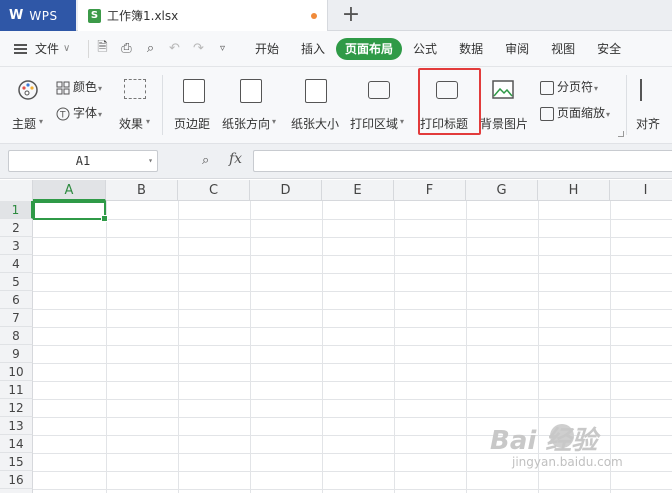  I want to click on effects-icon, so click(135, 89).